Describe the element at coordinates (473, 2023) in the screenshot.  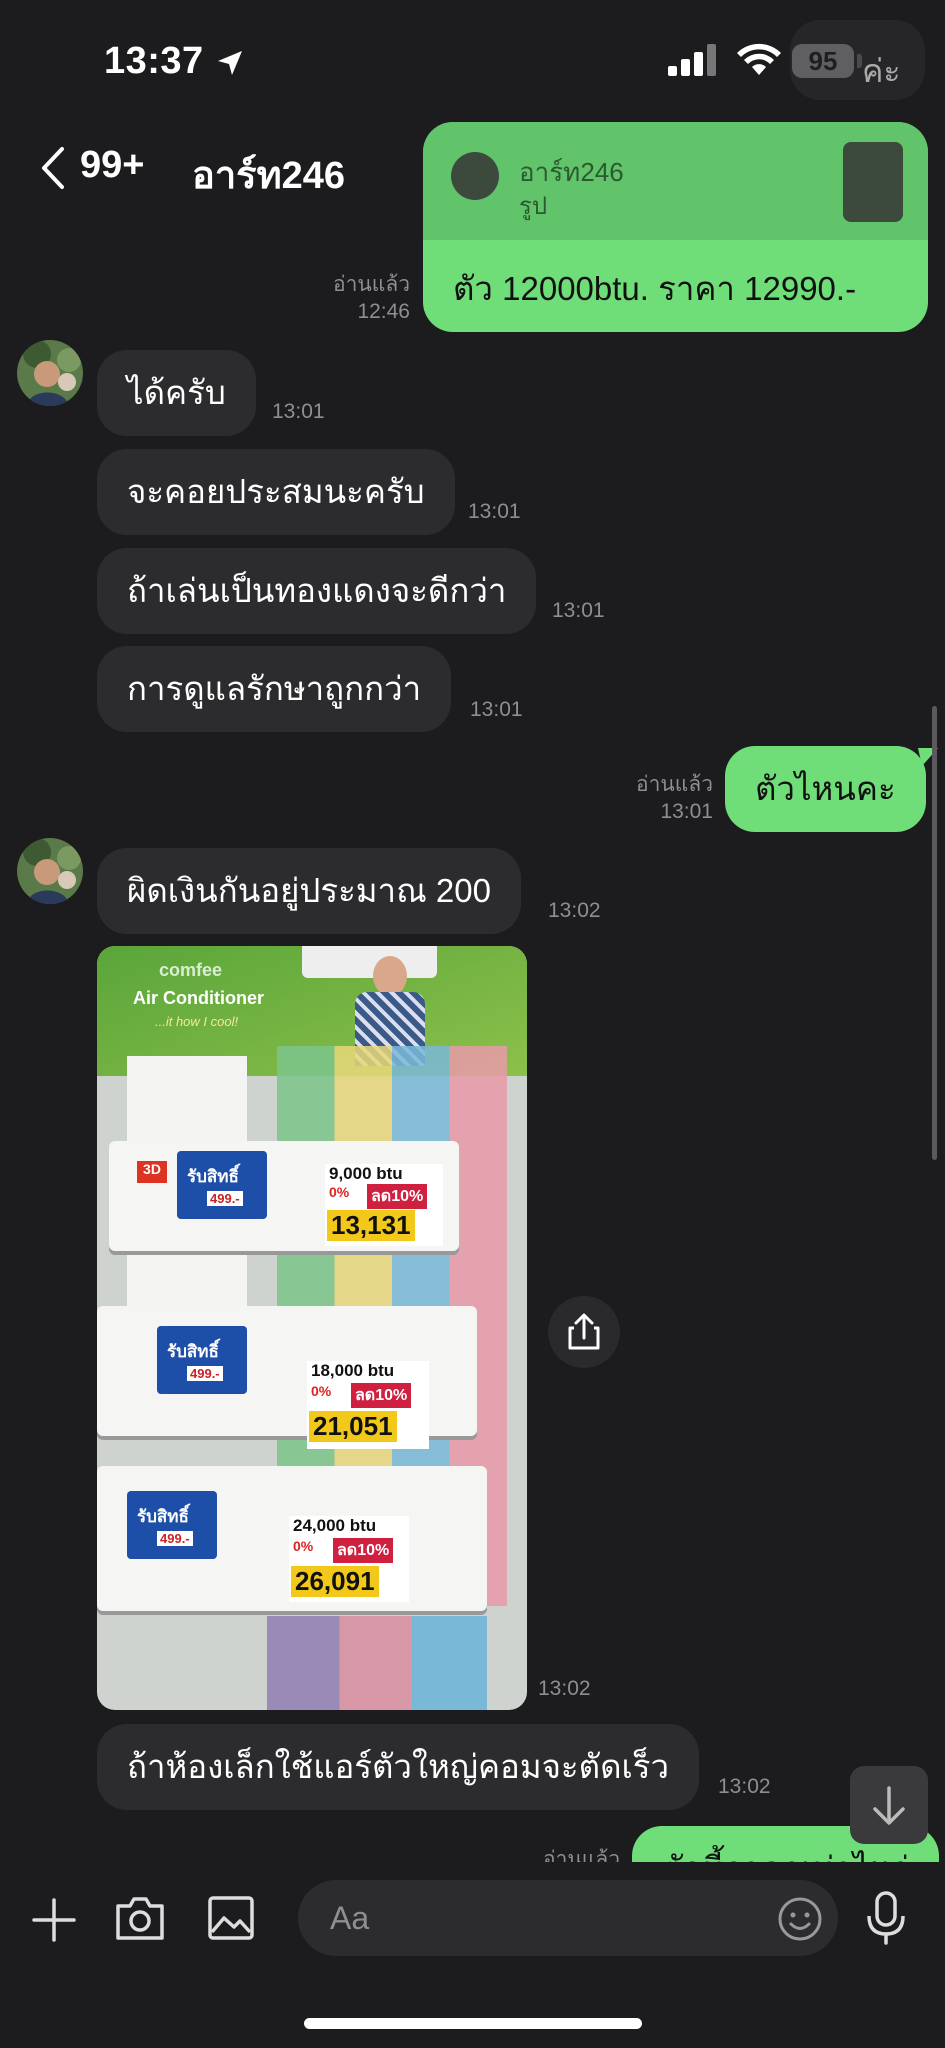
I see `home-indicator` at that location.